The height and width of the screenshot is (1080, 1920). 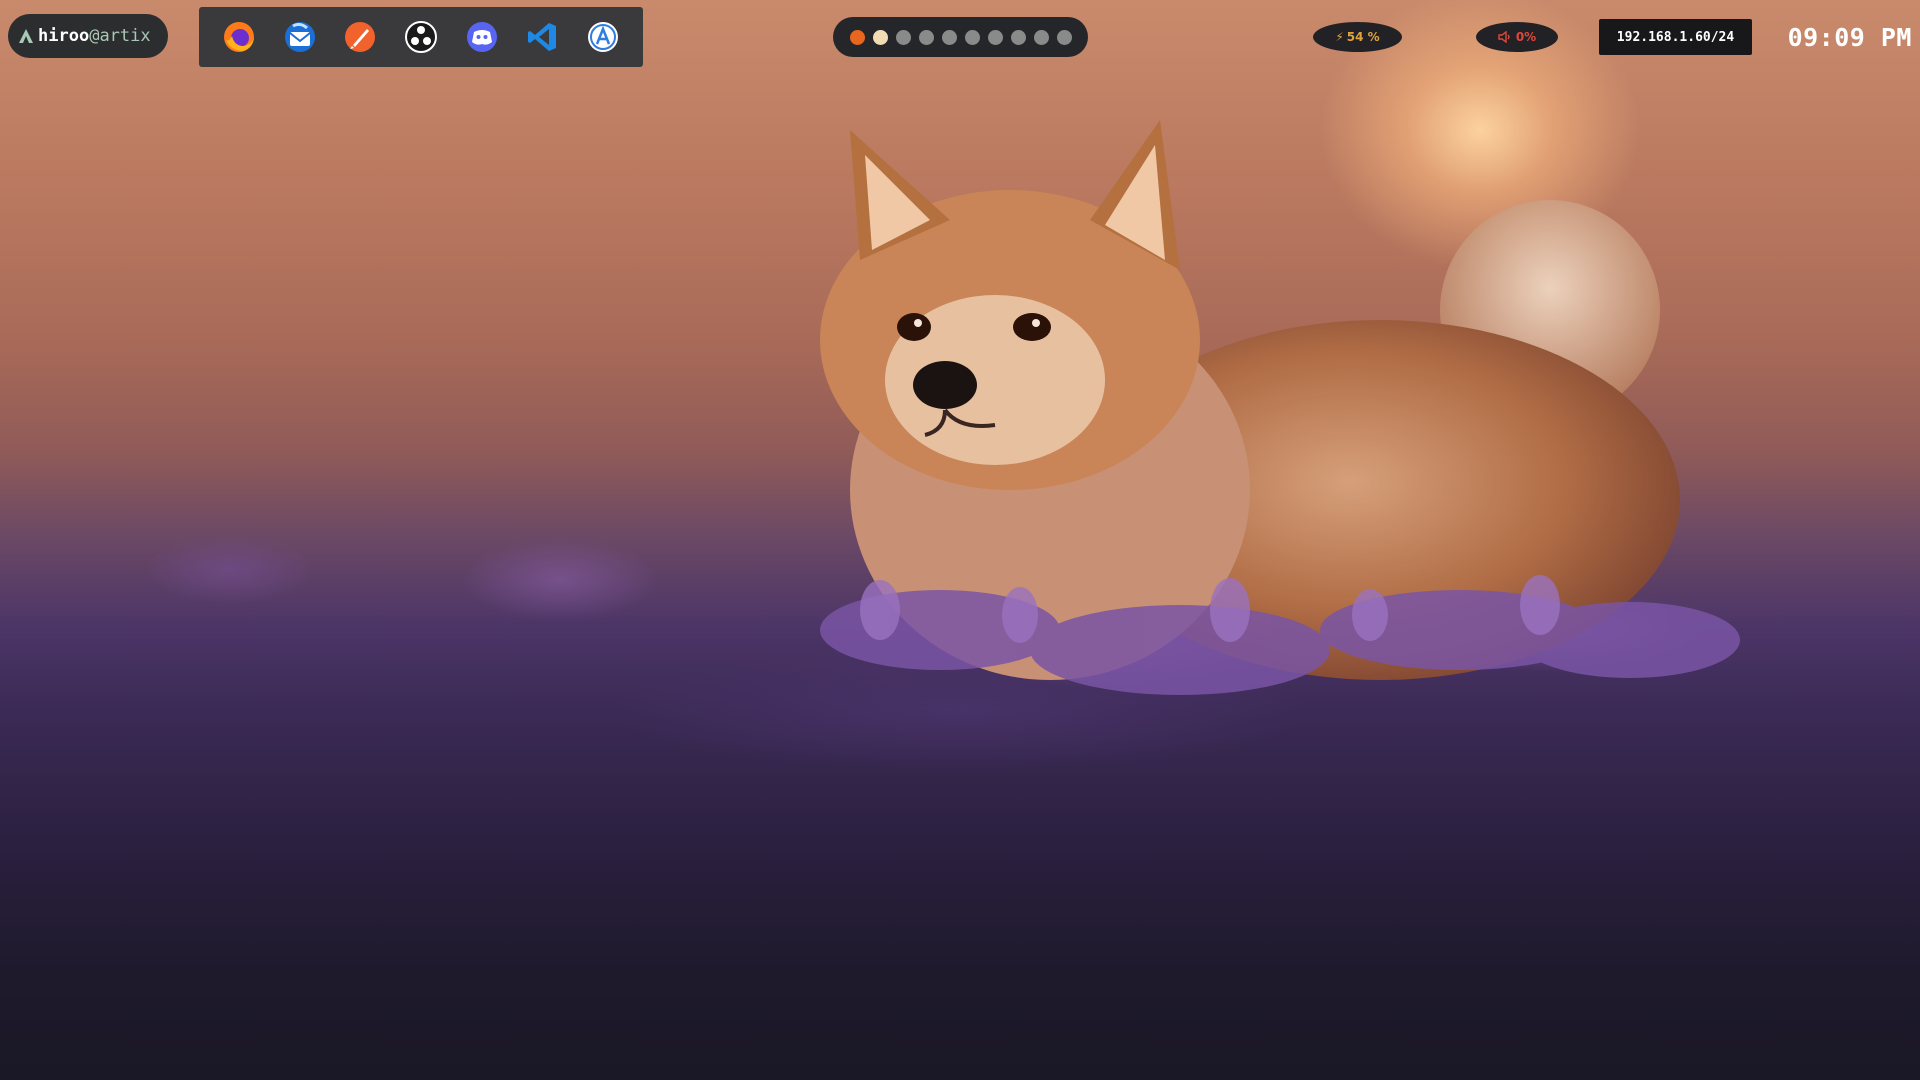 I want to click on appstore-icon, so click(x=602, y=37).